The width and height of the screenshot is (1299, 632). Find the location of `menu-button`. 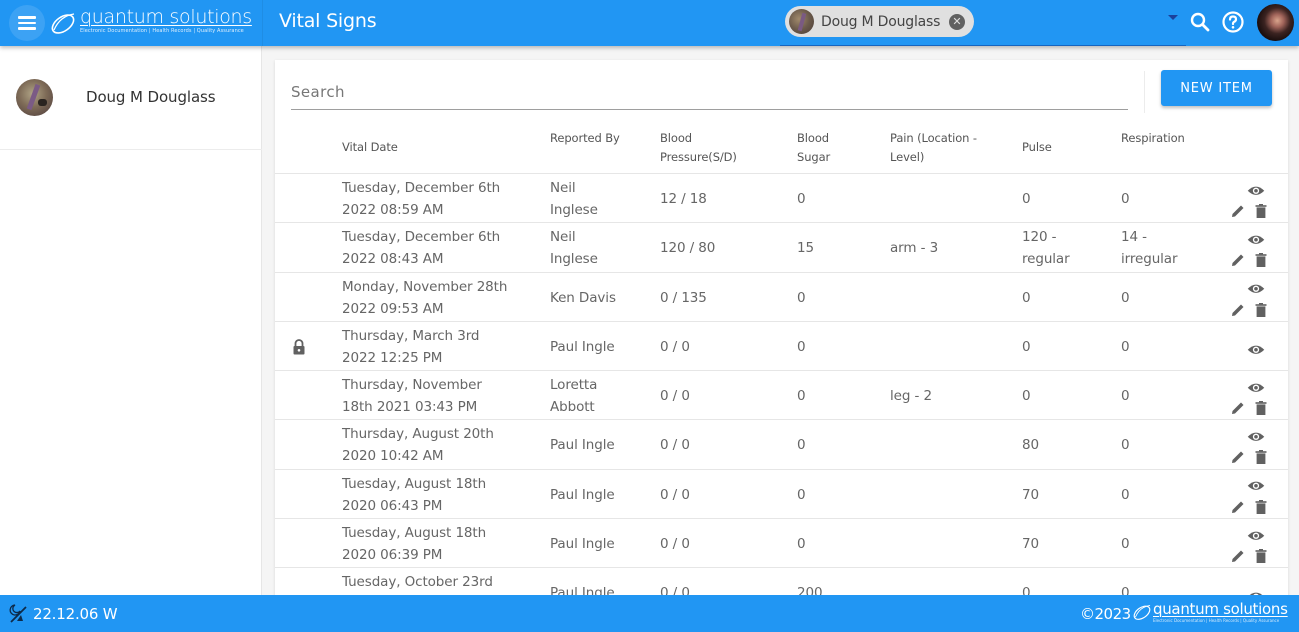

menu-button is located at coordinates (27, 23).